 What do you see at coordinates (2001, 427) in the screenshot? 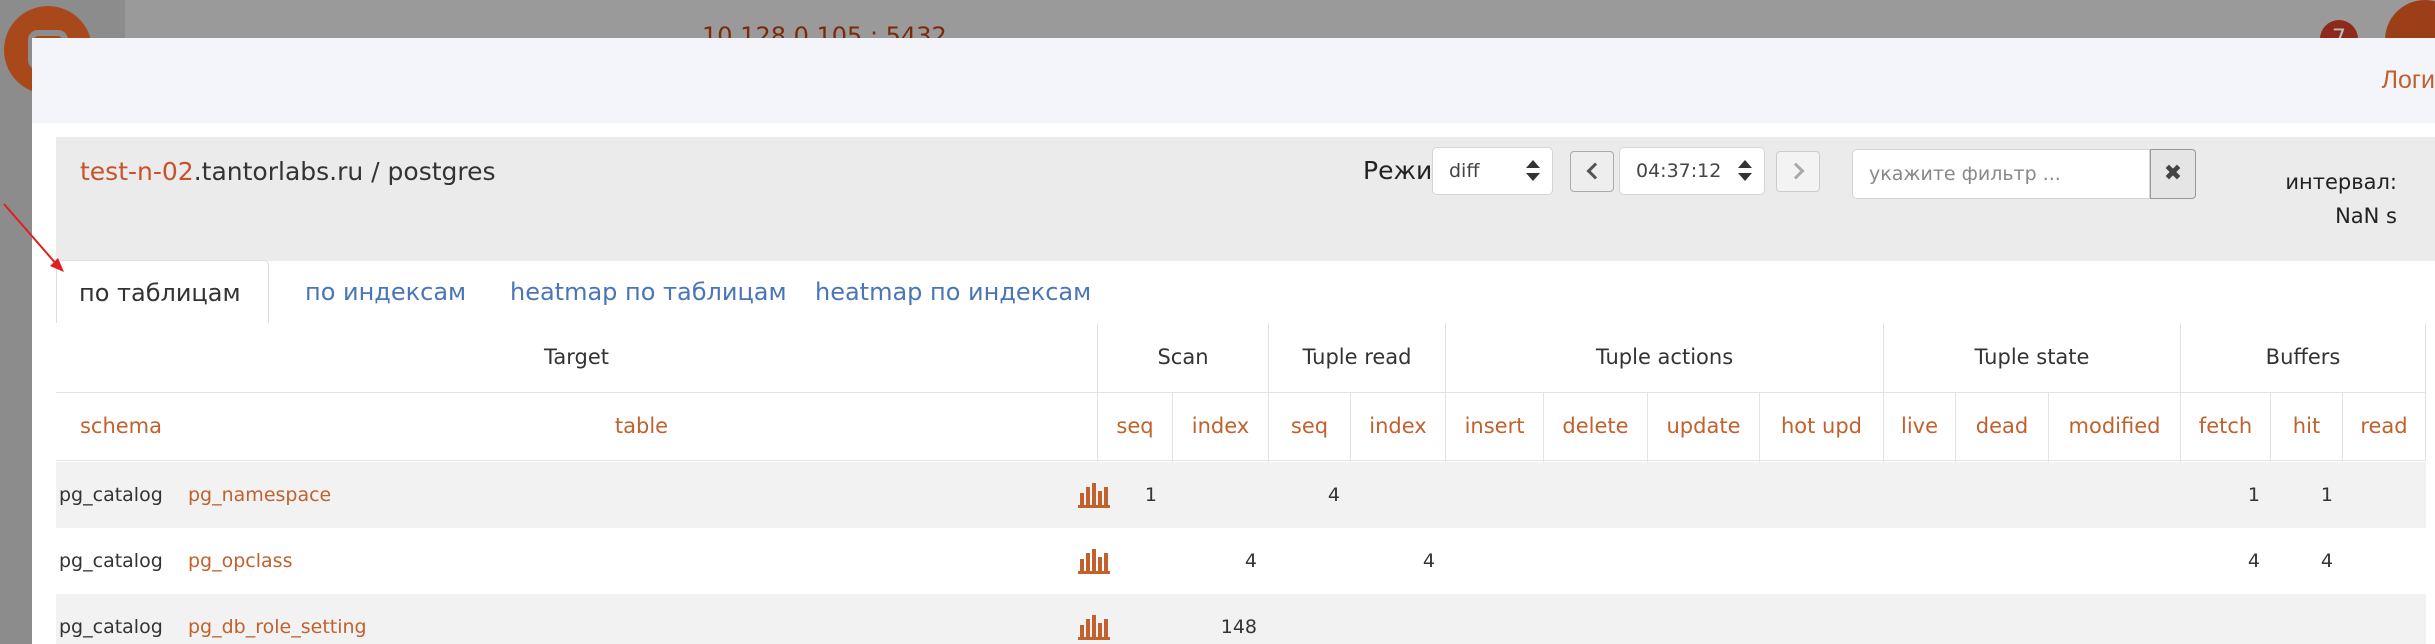
I see `column-header-dead: dead` at bounding box center [2001, 427].